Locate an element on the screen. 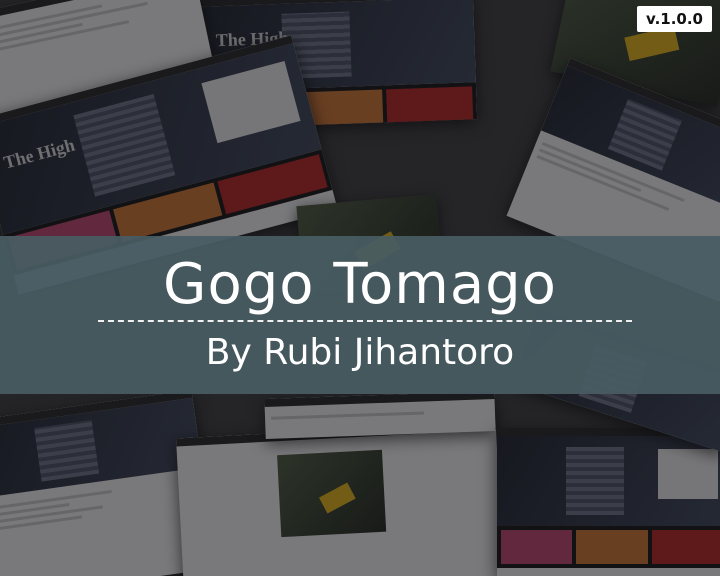  author-subtitle: By Rubi Jihantoro is located at coordinates (360, 352).